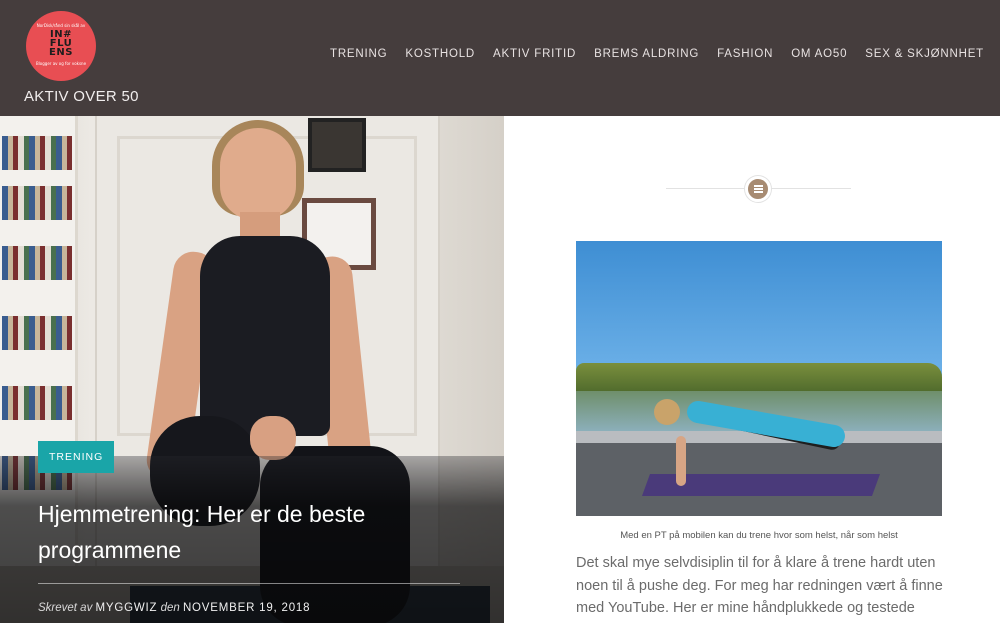  What do you see at coordinates (61, 25) in the screenshot?
I see `logo-tagline-top: NorDisk/rånd sin skål av` at bounding box center [61, 25].